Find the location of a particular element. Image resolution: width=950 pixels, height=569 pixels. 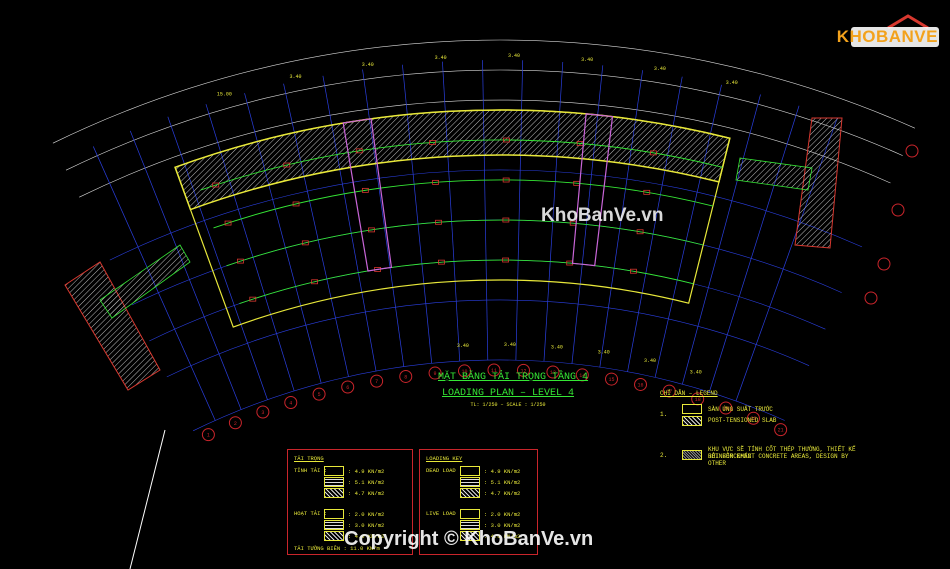

copyright-notice: Copyright © KhoBanVe.vn is located at coordinates (469, 539).